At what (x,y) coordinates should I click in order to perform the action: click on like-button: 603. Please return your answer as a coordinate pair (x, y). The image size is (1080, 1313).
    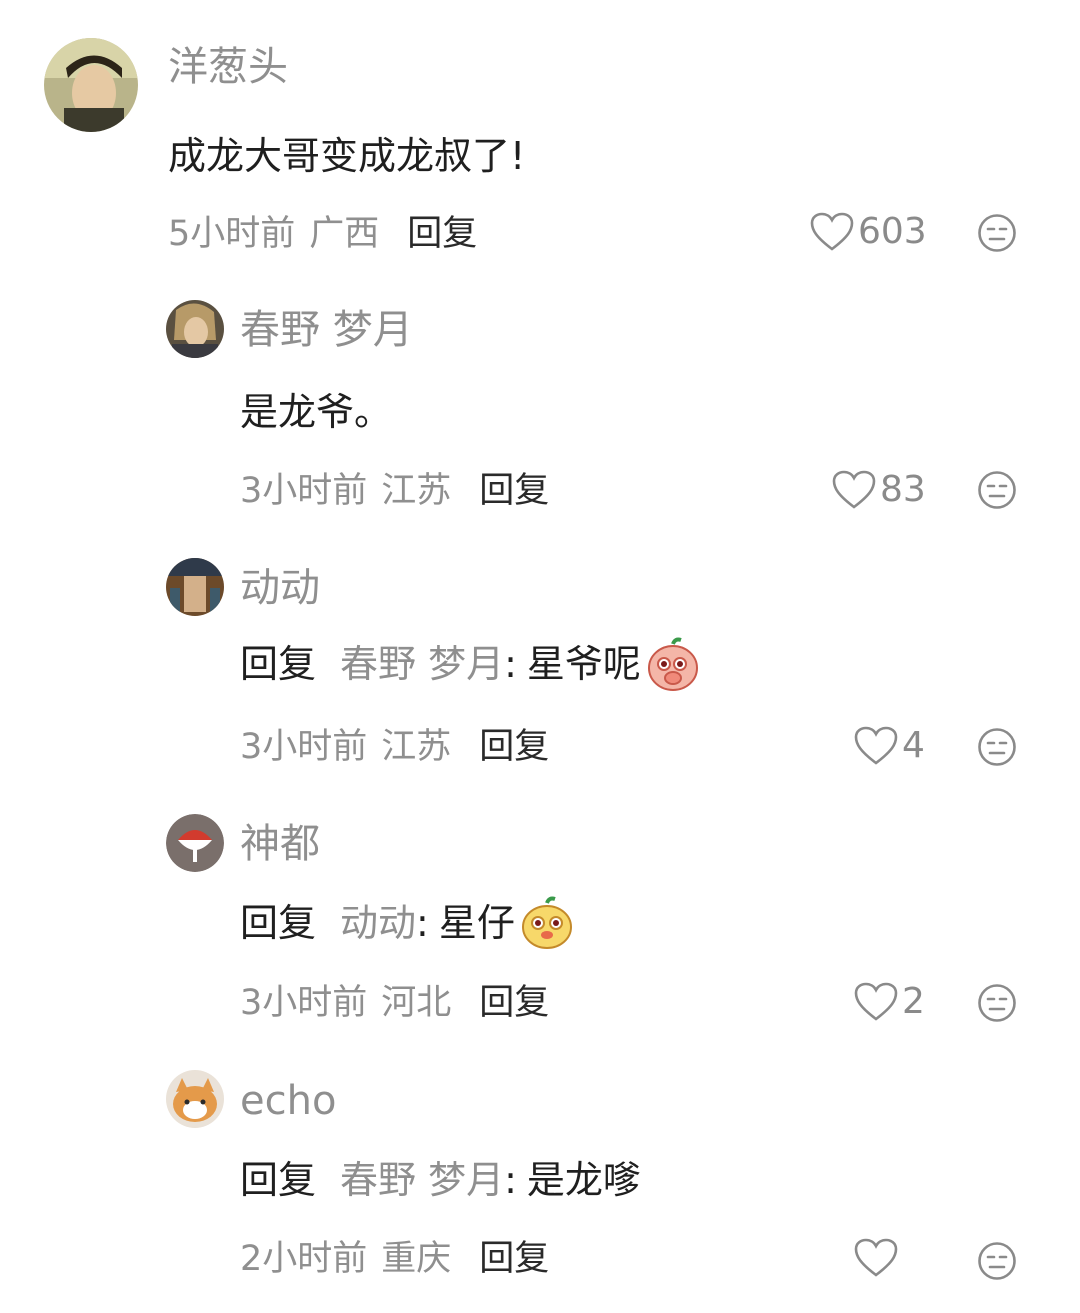
    Looking at the image, I should click on (868, 232).